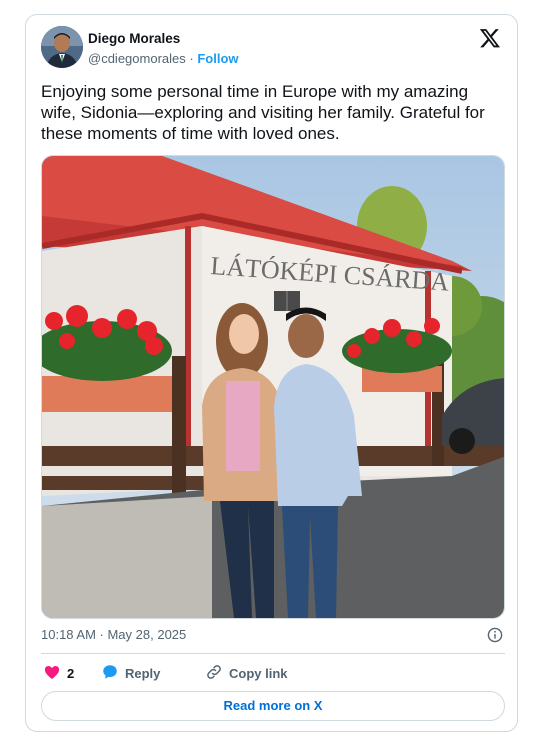 Image resolution: width=556 pixels, height=746 pixels. Describe the element at coordinates (214, 673) in the screenshot. I see `link-icon` at that location.